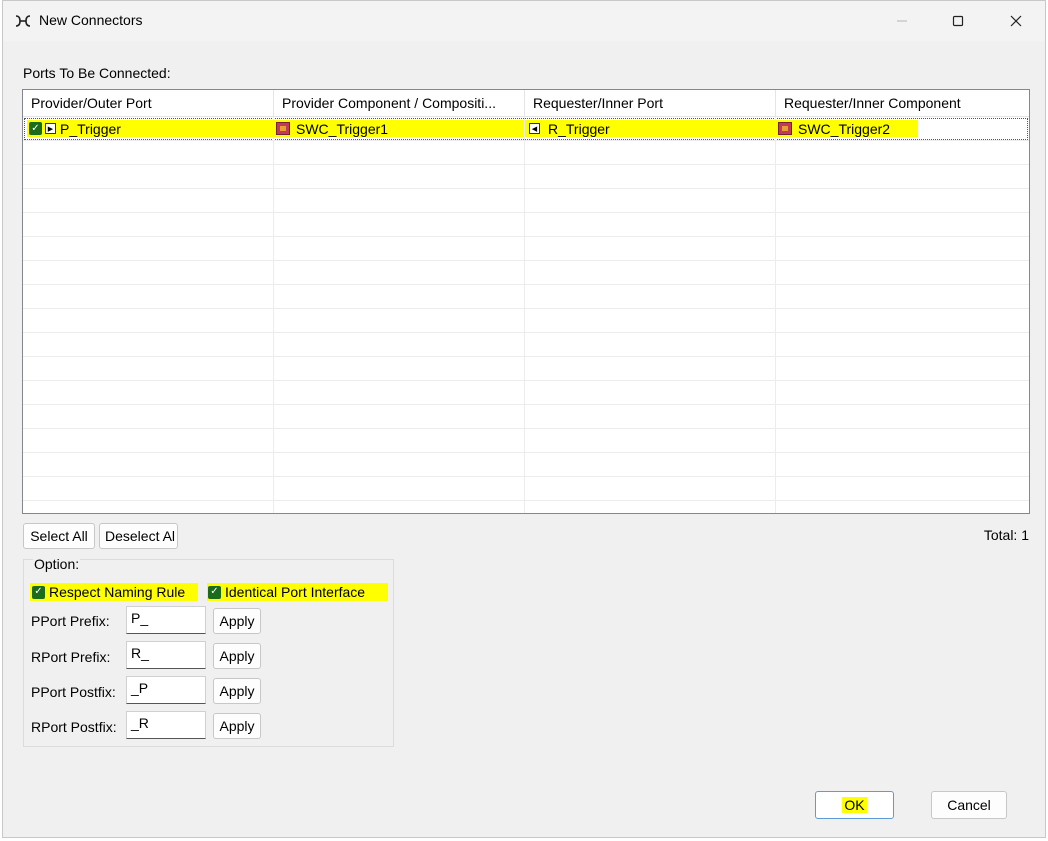 This screenshot has width=1048, height=841. I want to click on column-header-requester-port: Requester/Inner Port, so click(650, 103).